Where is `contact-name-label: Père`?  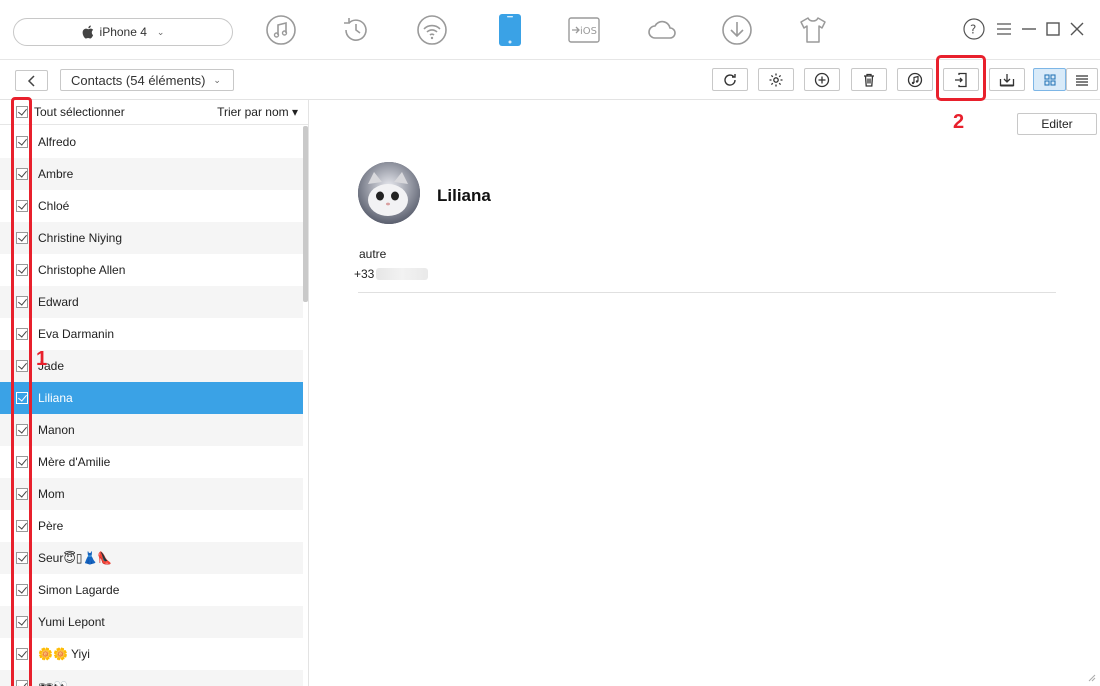 contact-name-label: Père is located at coordinates (51, 526).